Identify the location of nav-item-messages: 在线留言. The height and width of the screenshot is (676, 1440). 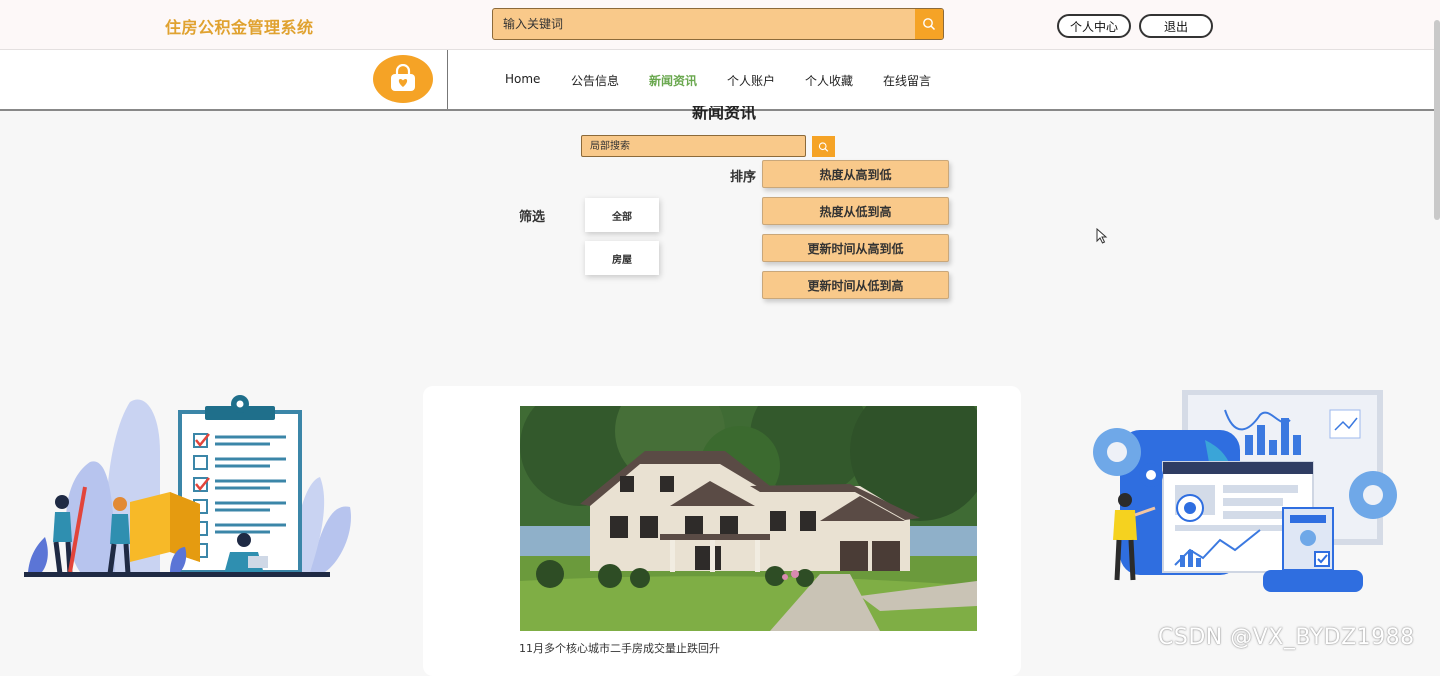
(907, 80).